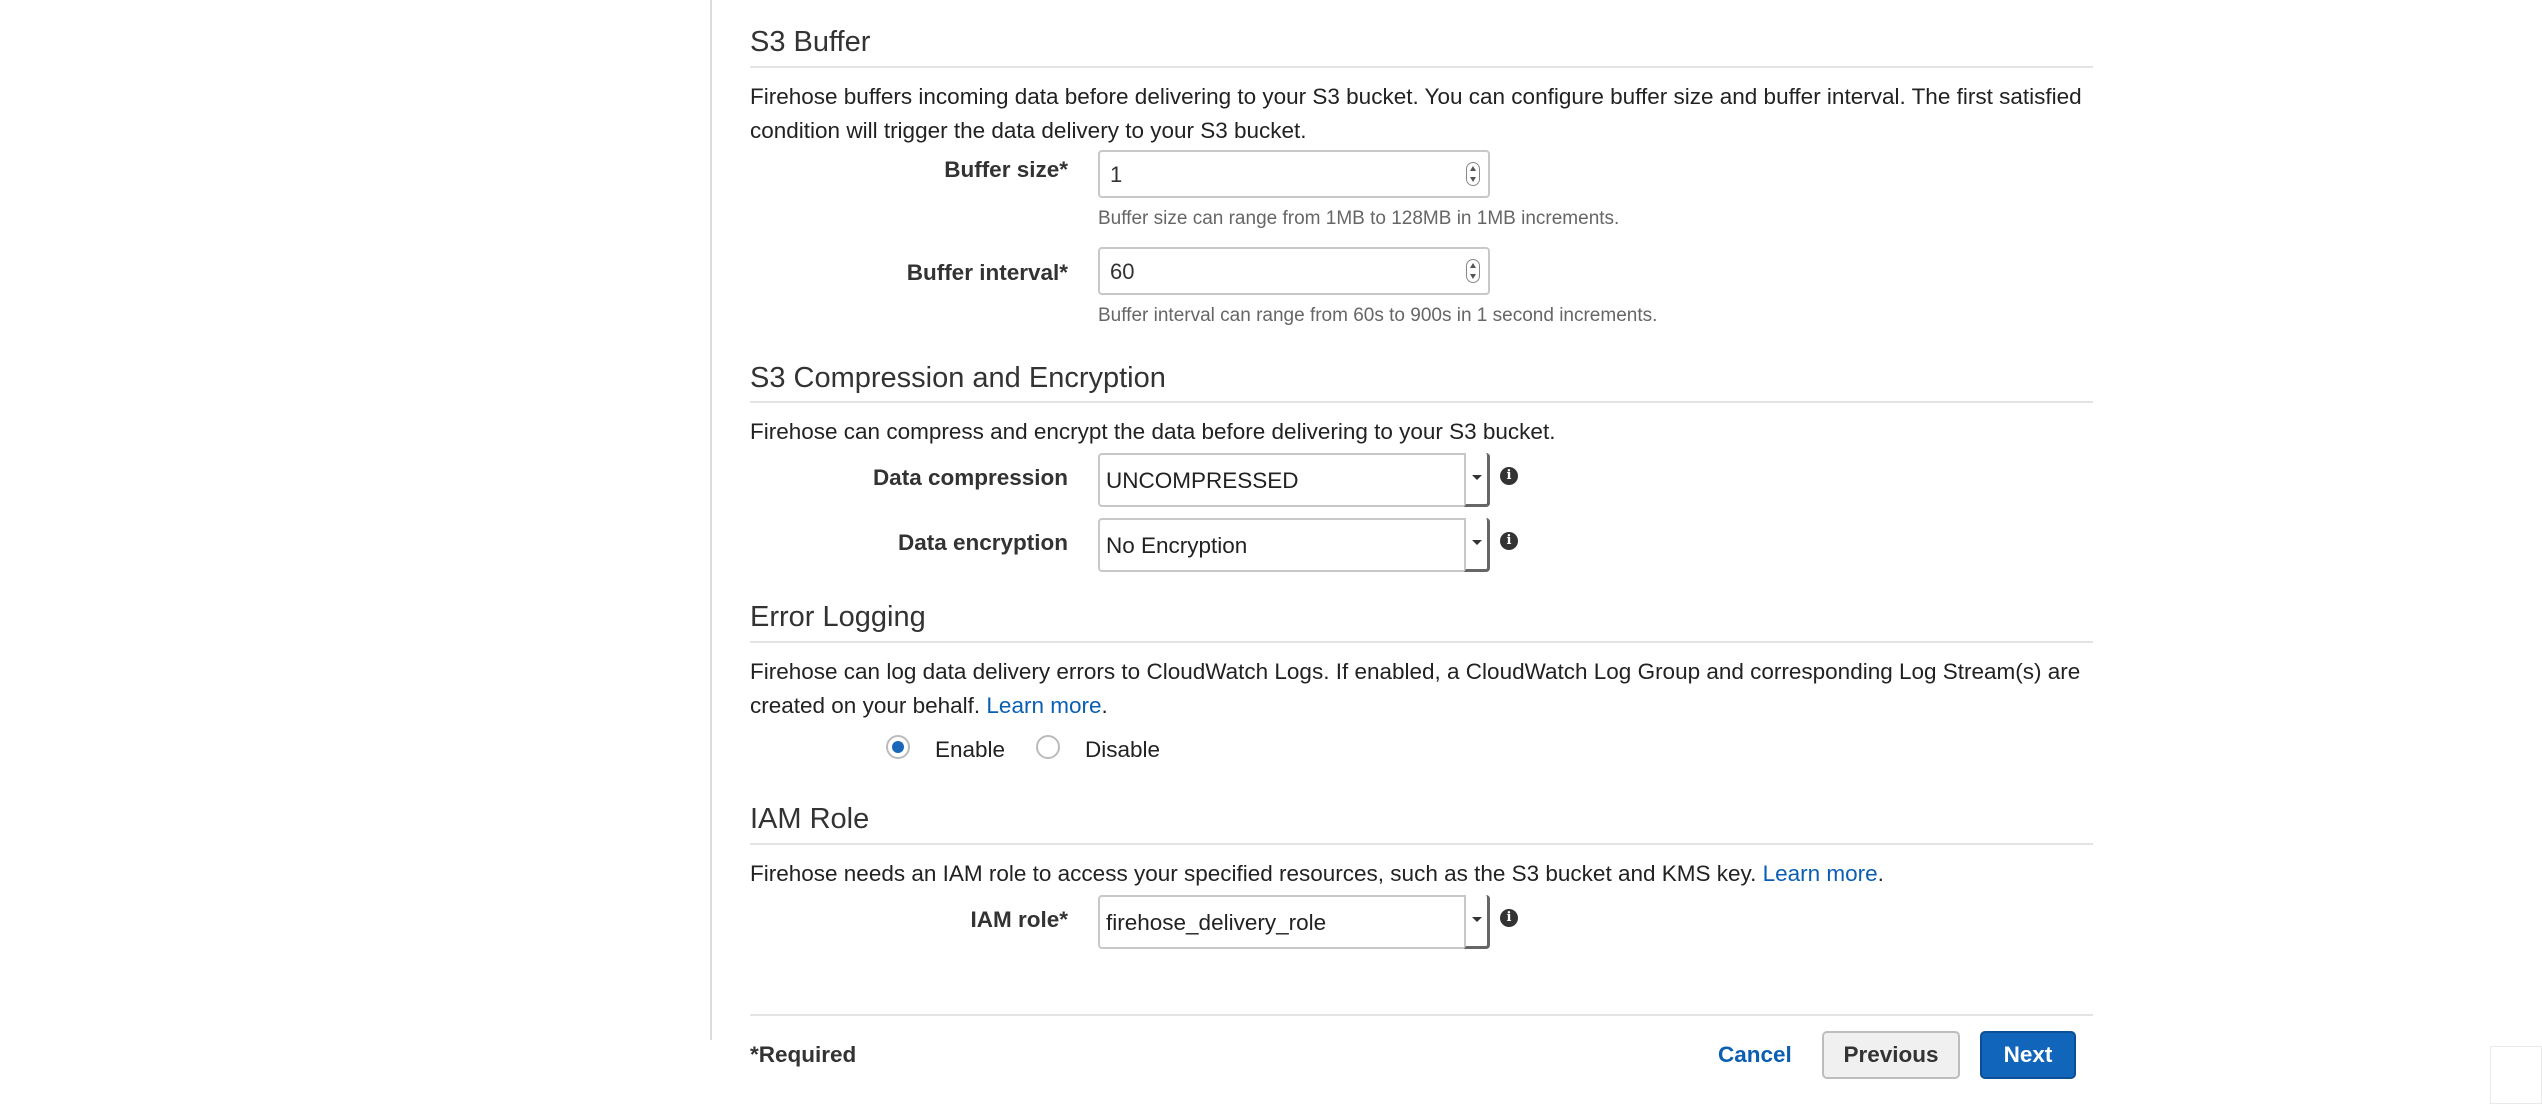 This screenshot has height=1104, width=2542. I want to click on buffer-size-input: 1, so click(1294, 174).